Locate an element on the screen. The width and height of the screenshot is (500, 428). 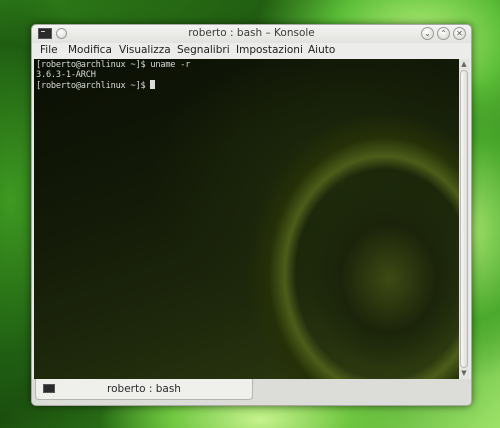
scroll-down-icon: ▼ is located at coordinates (464, 373).